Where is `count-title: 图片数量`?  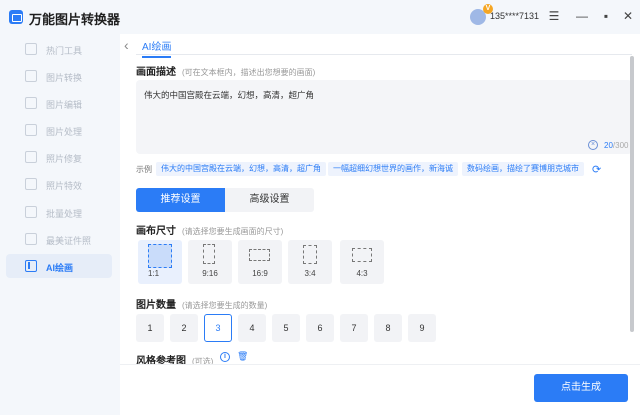
count-title: 图片数量 is located at coordinates (156, 305).